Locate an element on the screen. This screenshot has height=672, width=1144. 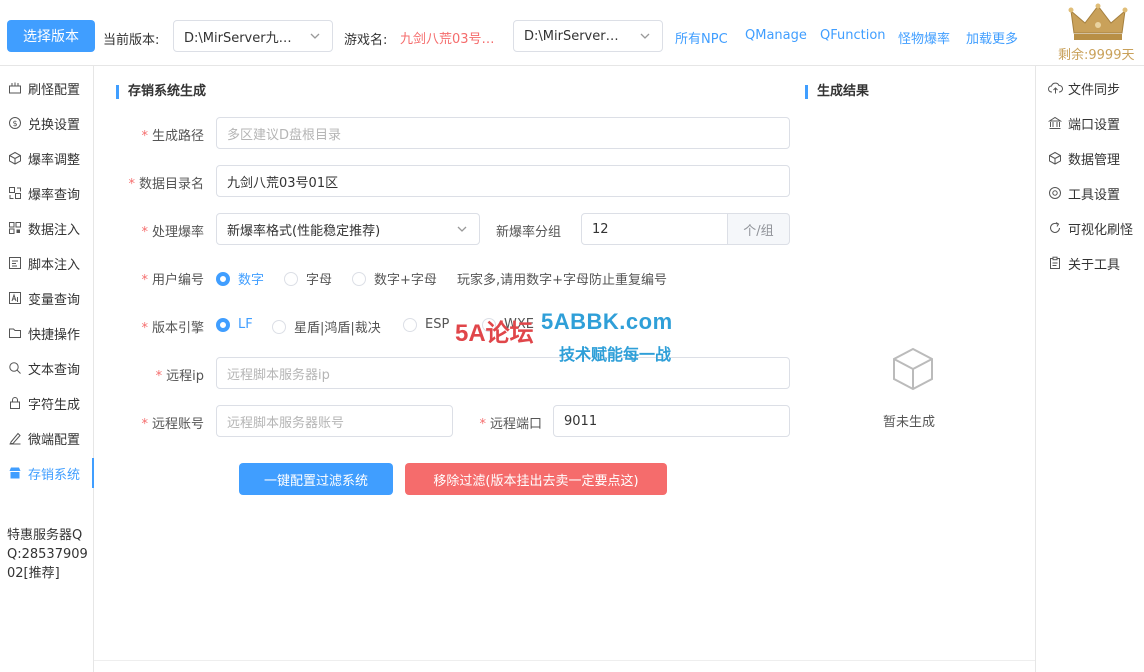
empty-result-text: 暂未生成 is located at coordinates (909, 422).